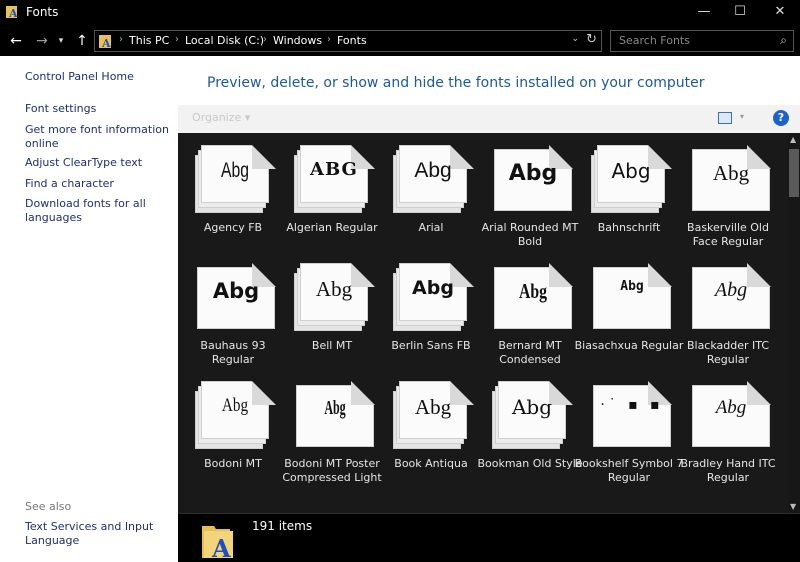 This screenshot has height=562, width=800. Describe the element at coordinates (233, 463) in the screenshot. I see `font-name-label: Bodoni MT` at that location.